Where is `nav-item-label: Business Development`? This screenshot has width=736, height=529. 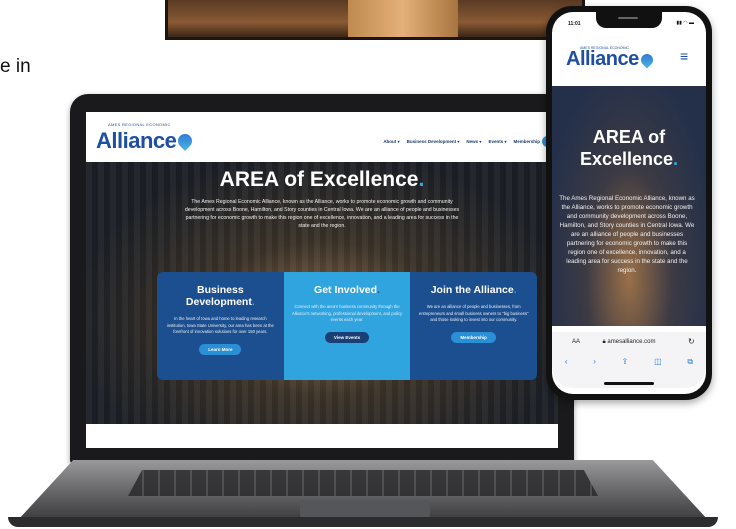
nav-item-label: Business Development is located at coordinates (431, 141).